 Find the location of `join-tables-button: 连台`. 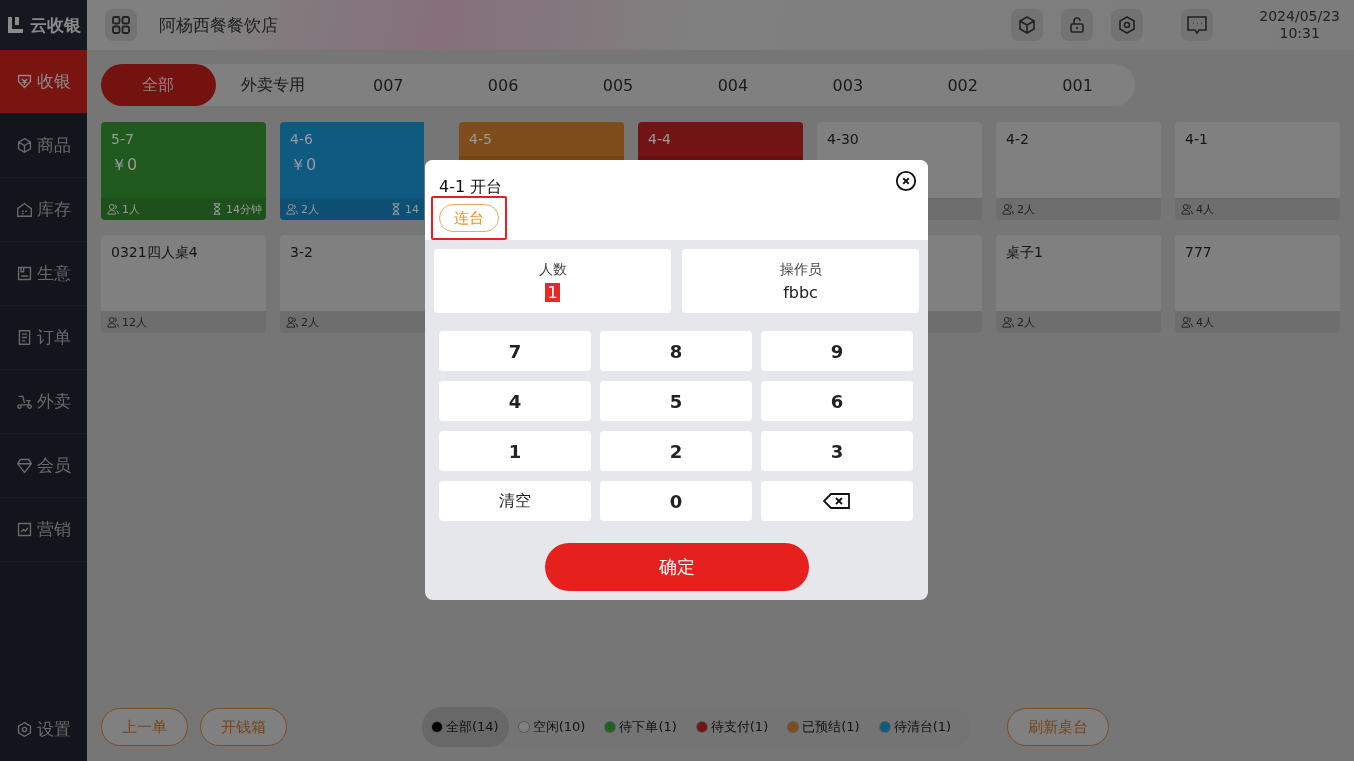

join-tables-button: 连台 is located at coordinates (469, 218).